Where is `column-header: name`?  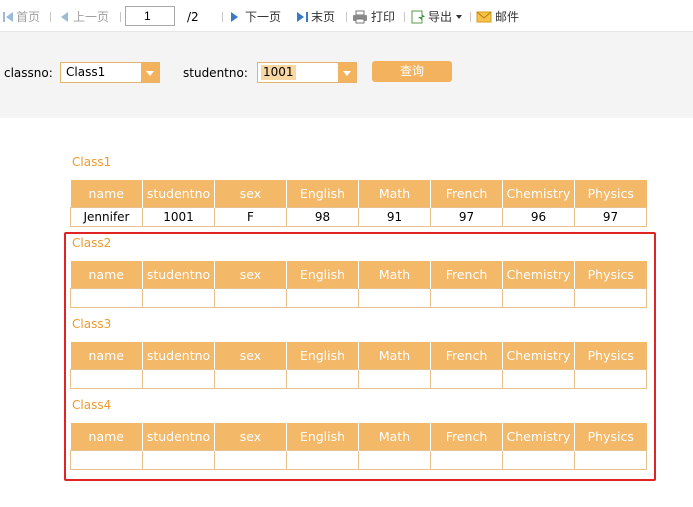
column-header: name is located at coordinates (106, 193).